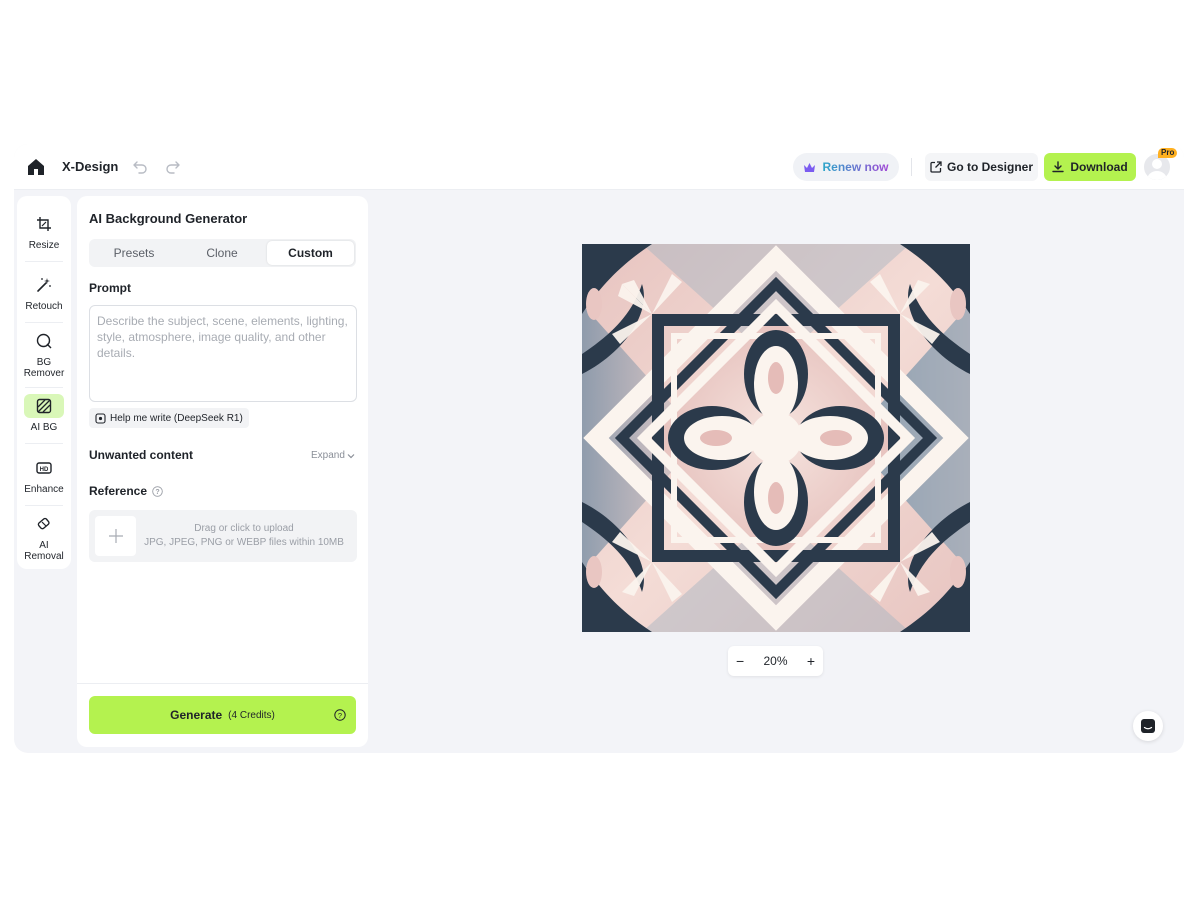  I want to click on rail-item-label: BG Remover, so click(44, 368).